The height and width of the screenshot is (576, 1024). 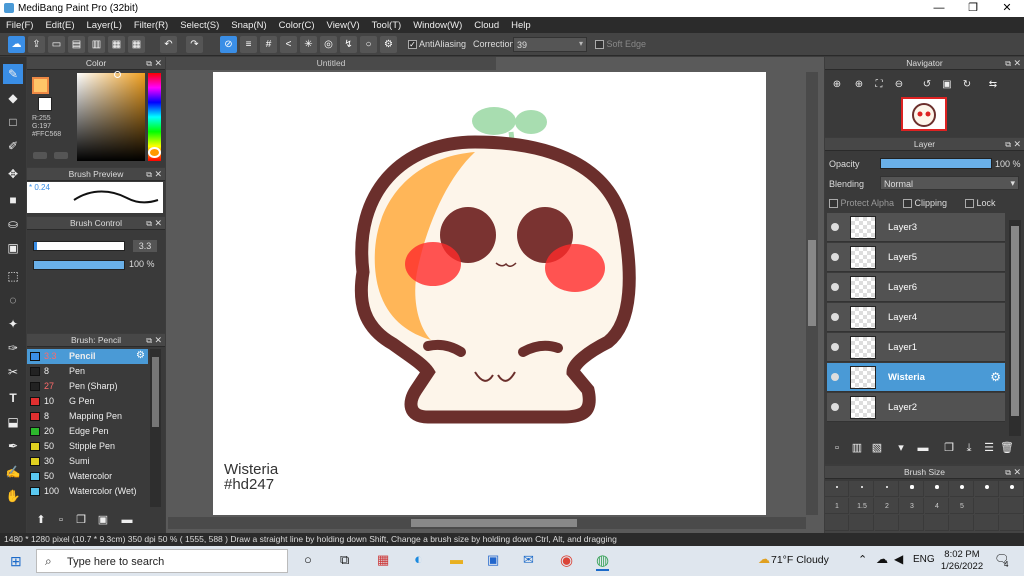 What do you see at coordinates (947, 85) in the screenshot?
I see `actual-size-icon: ▣` at bounding box center [947, 85].